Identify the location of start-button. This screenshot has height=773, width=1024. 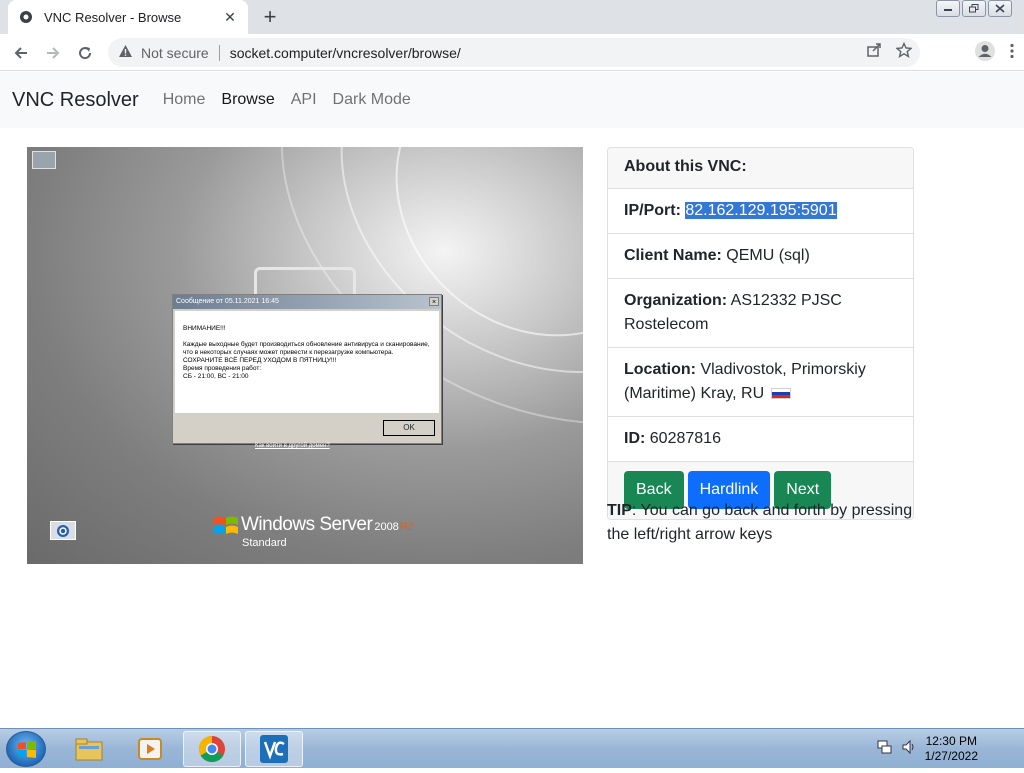
(26, 749).